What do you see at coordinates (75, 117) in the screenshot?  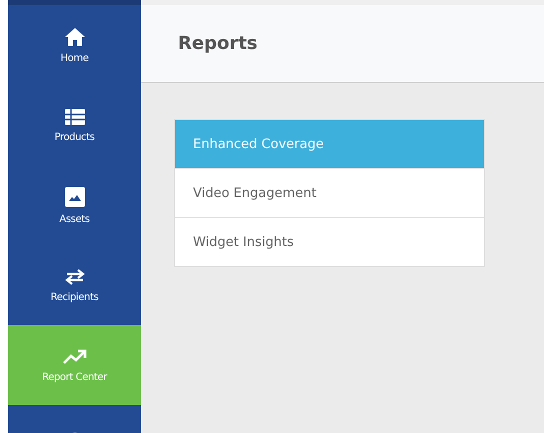 I see `list-icon` at bounding box center [75, 117].